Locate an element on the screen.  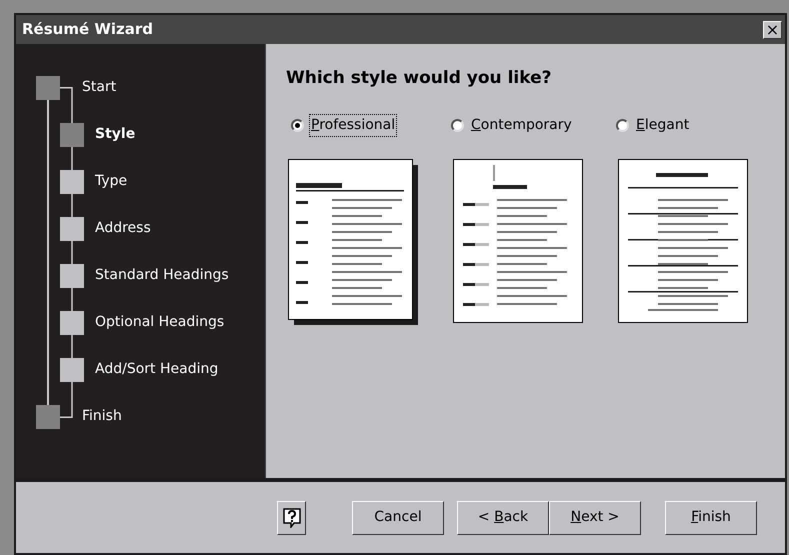
step-label: Start is located at coordinates (99, 87).